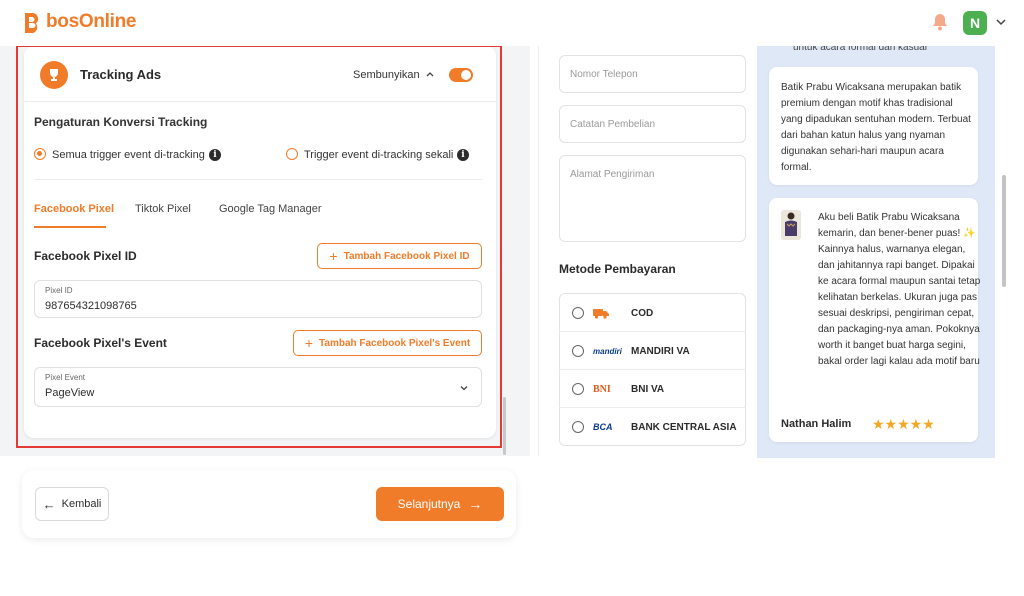 The width and height of the screenshot is (1024, 596). I want to click on star-rating: ★★★★★, so click(903, 424).